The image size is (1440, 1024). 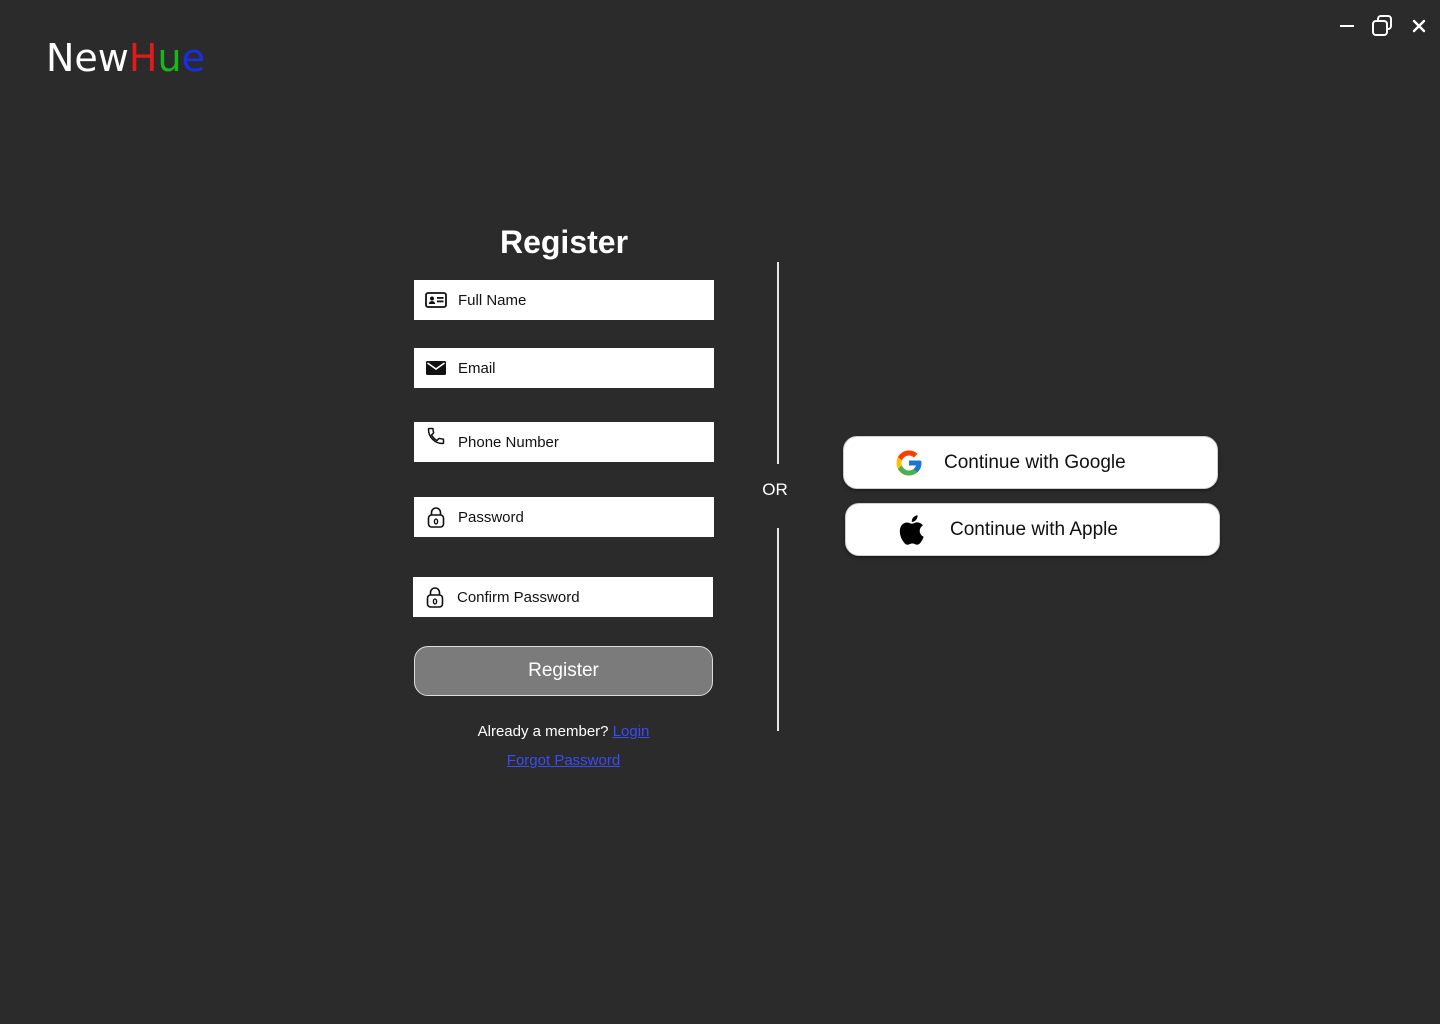 I want to click on close-button, so click(x=1419, y=26).